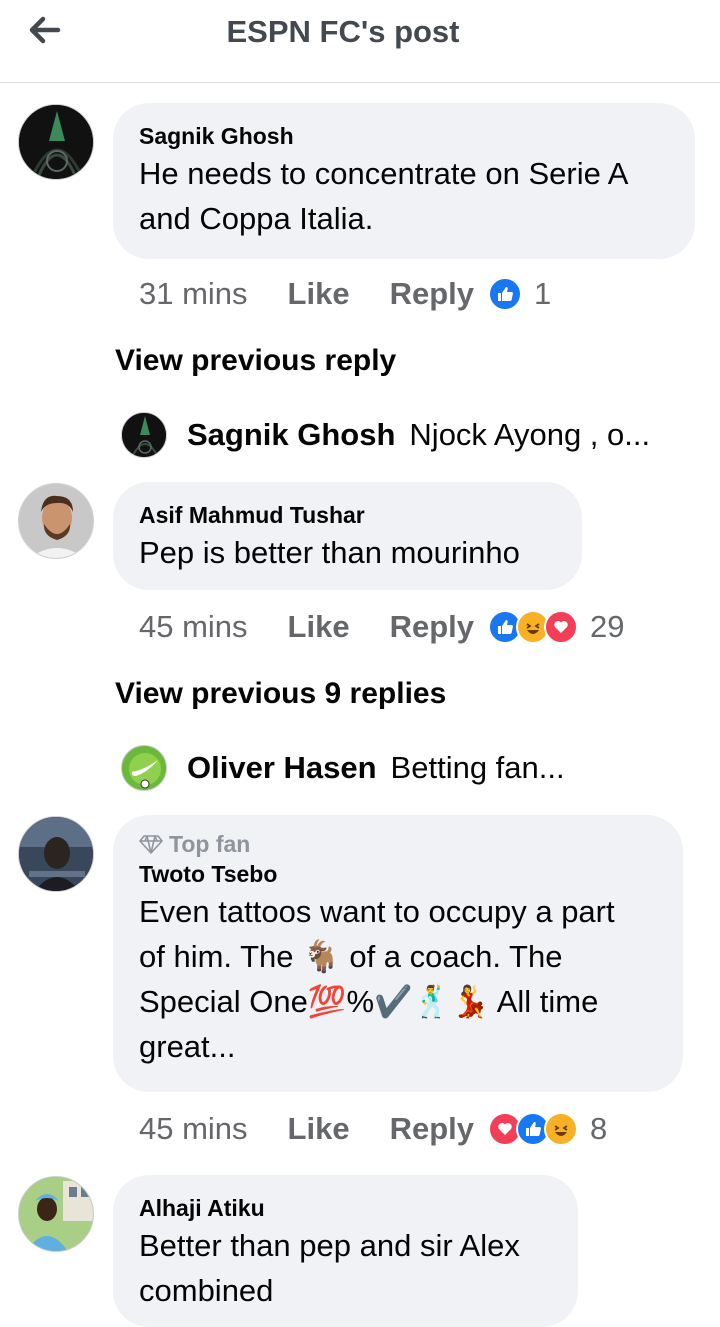 Image resolution: width=720 pixels, height=1327 pixels. Describe the element at coordinates (151, 844) in the screenshot. I see `diamond-icon` at that location.